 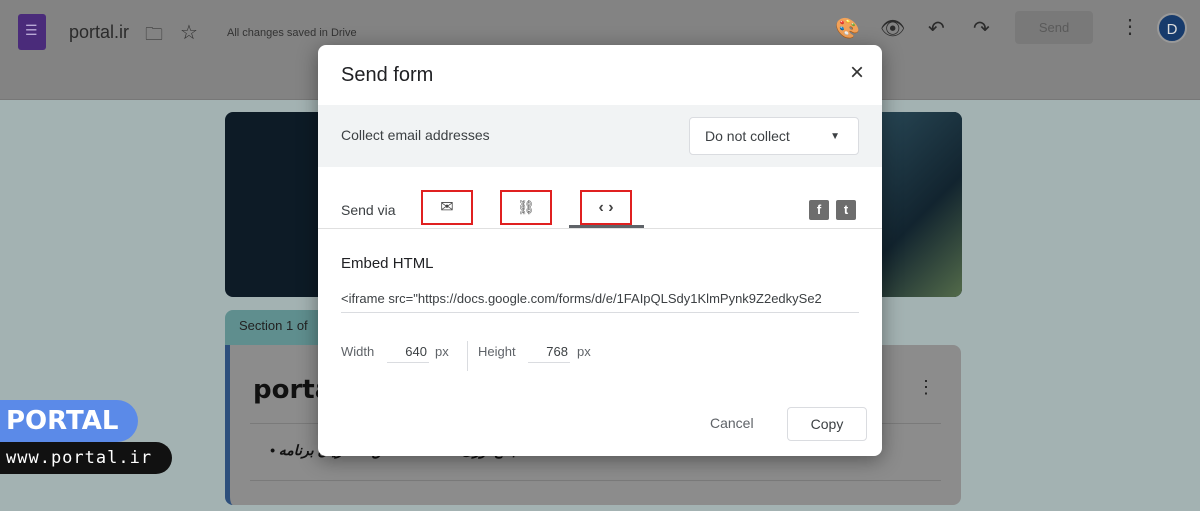 I want to click on twitter-icon: t, so click(x=846, y=210).